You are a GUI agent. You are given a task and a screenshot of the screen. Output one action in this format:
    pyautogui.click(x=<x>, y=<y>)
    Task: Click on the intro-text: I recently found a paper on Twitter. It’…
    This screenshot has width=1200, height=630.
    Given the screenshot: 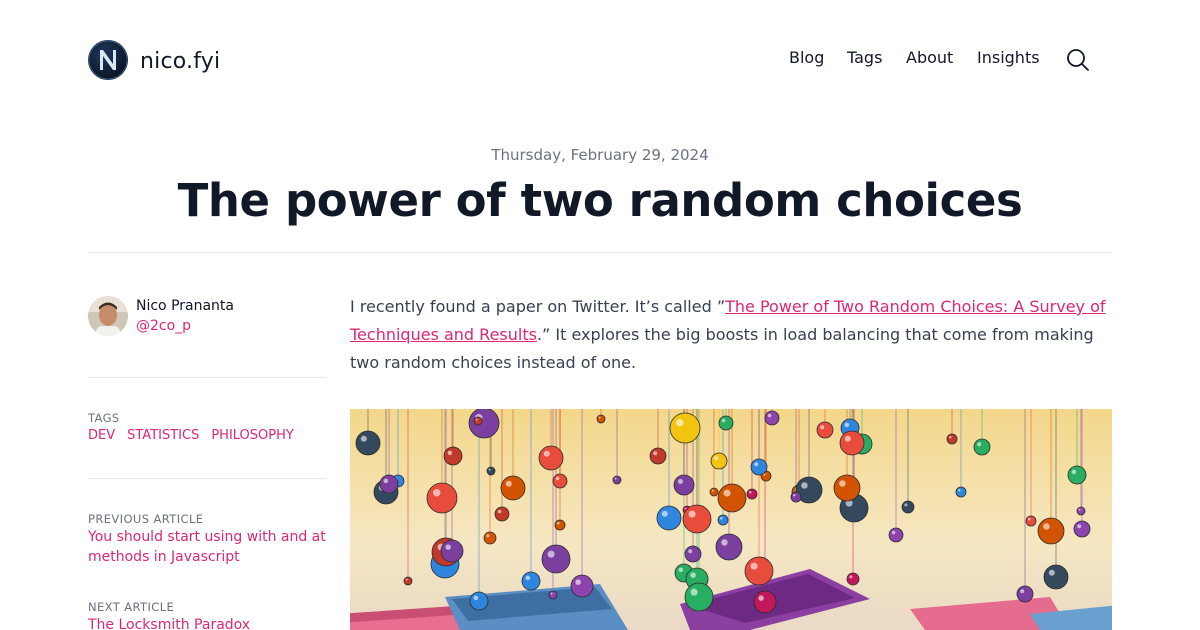 What is the action you would take?
    pyautogui.click(x=538, y=306)
    